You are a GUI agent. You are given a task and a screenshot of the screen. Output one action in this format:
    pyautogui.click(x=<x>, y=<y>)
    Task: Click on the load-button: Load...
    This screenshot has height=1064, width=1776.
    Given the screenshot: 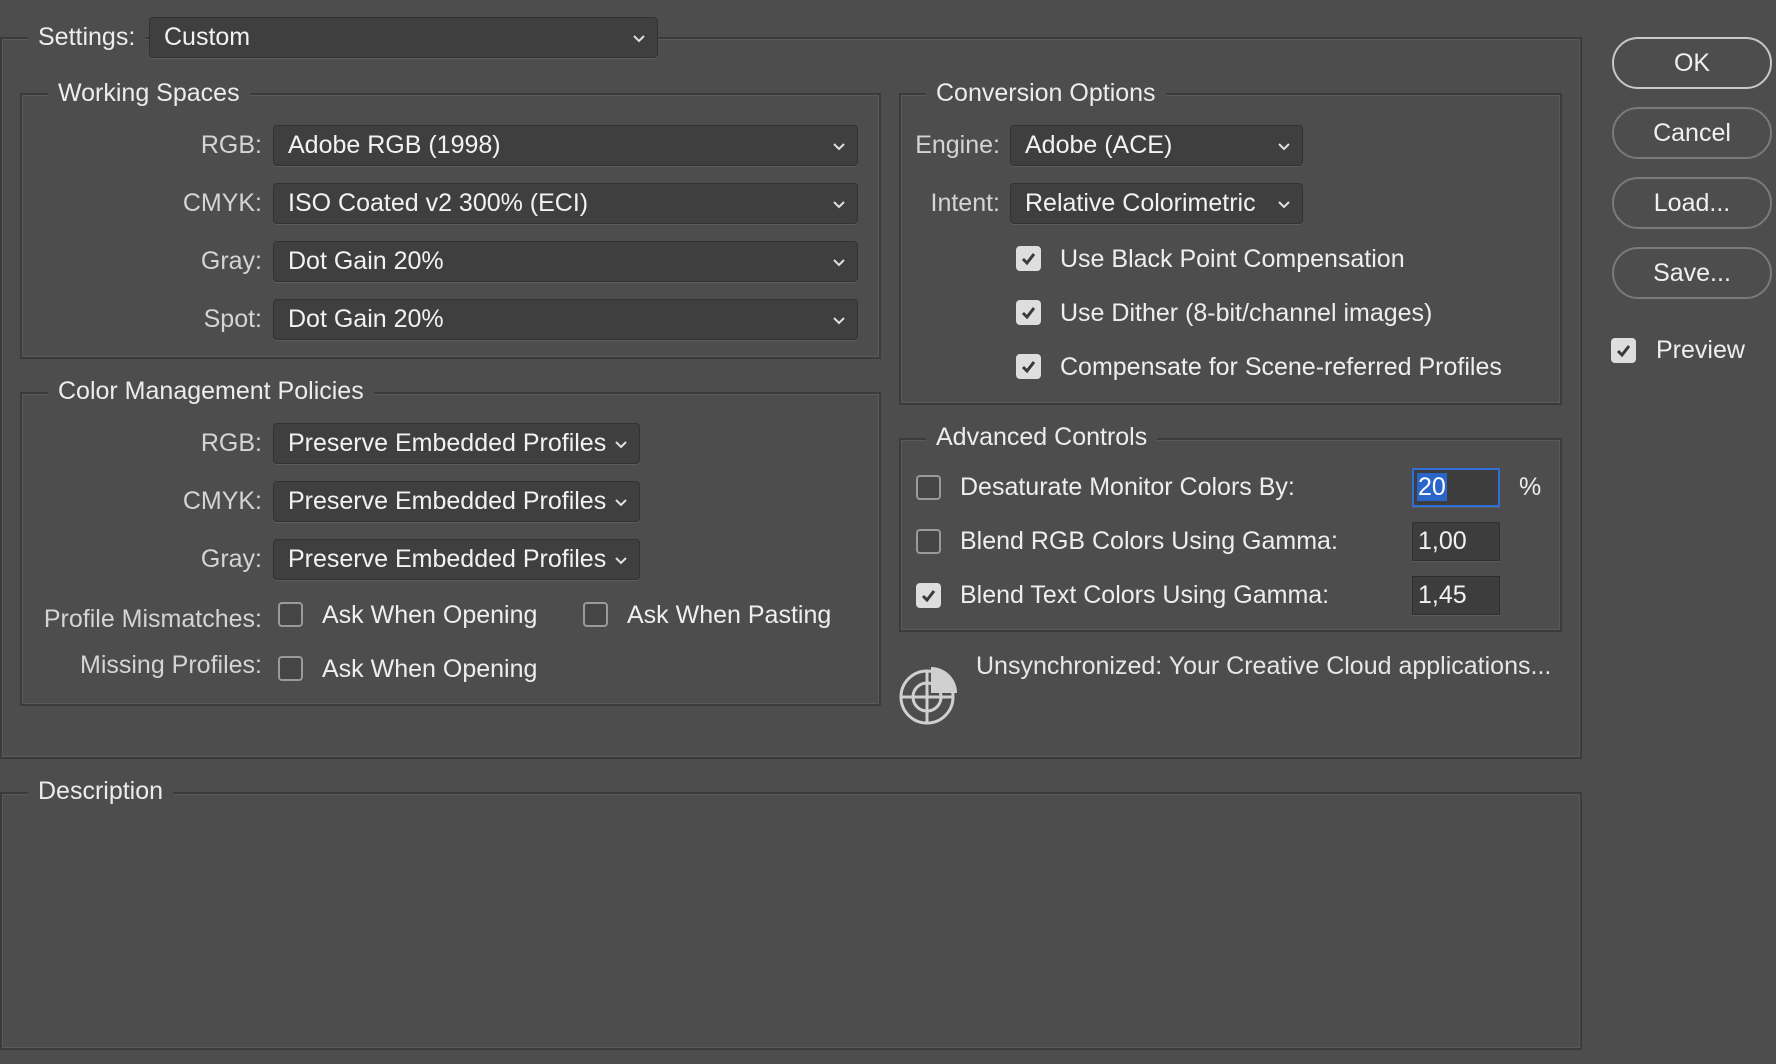 What is the action you would take?
    pyautogui.click(x=1692, y=203)
    